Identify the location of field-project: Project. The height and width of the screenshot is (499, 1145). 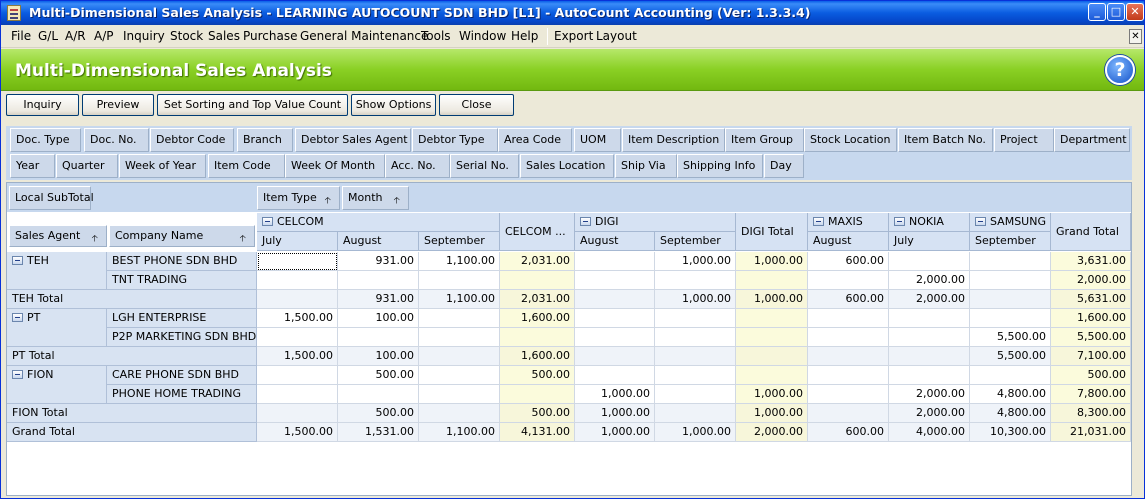
(1024, 140).